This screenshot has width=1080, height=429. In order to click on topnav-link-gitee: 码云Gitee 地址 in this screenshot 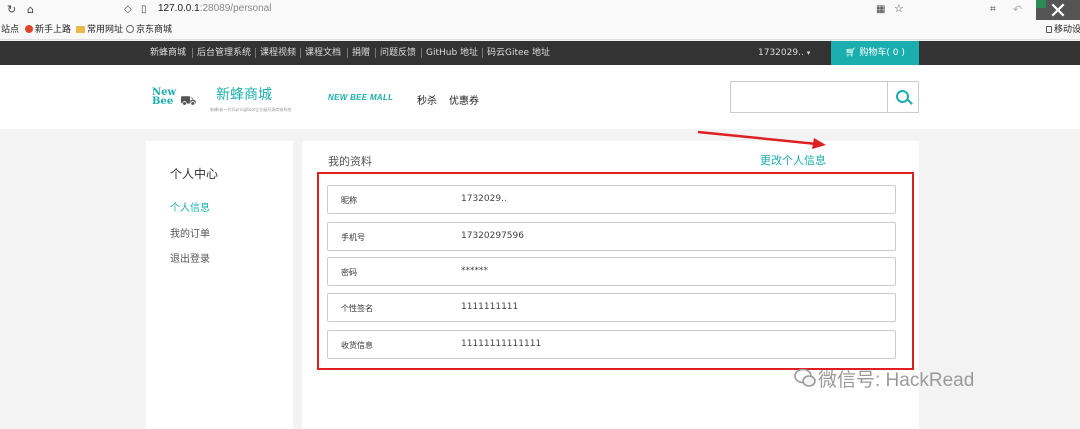, I will do `click(518, 53)`.